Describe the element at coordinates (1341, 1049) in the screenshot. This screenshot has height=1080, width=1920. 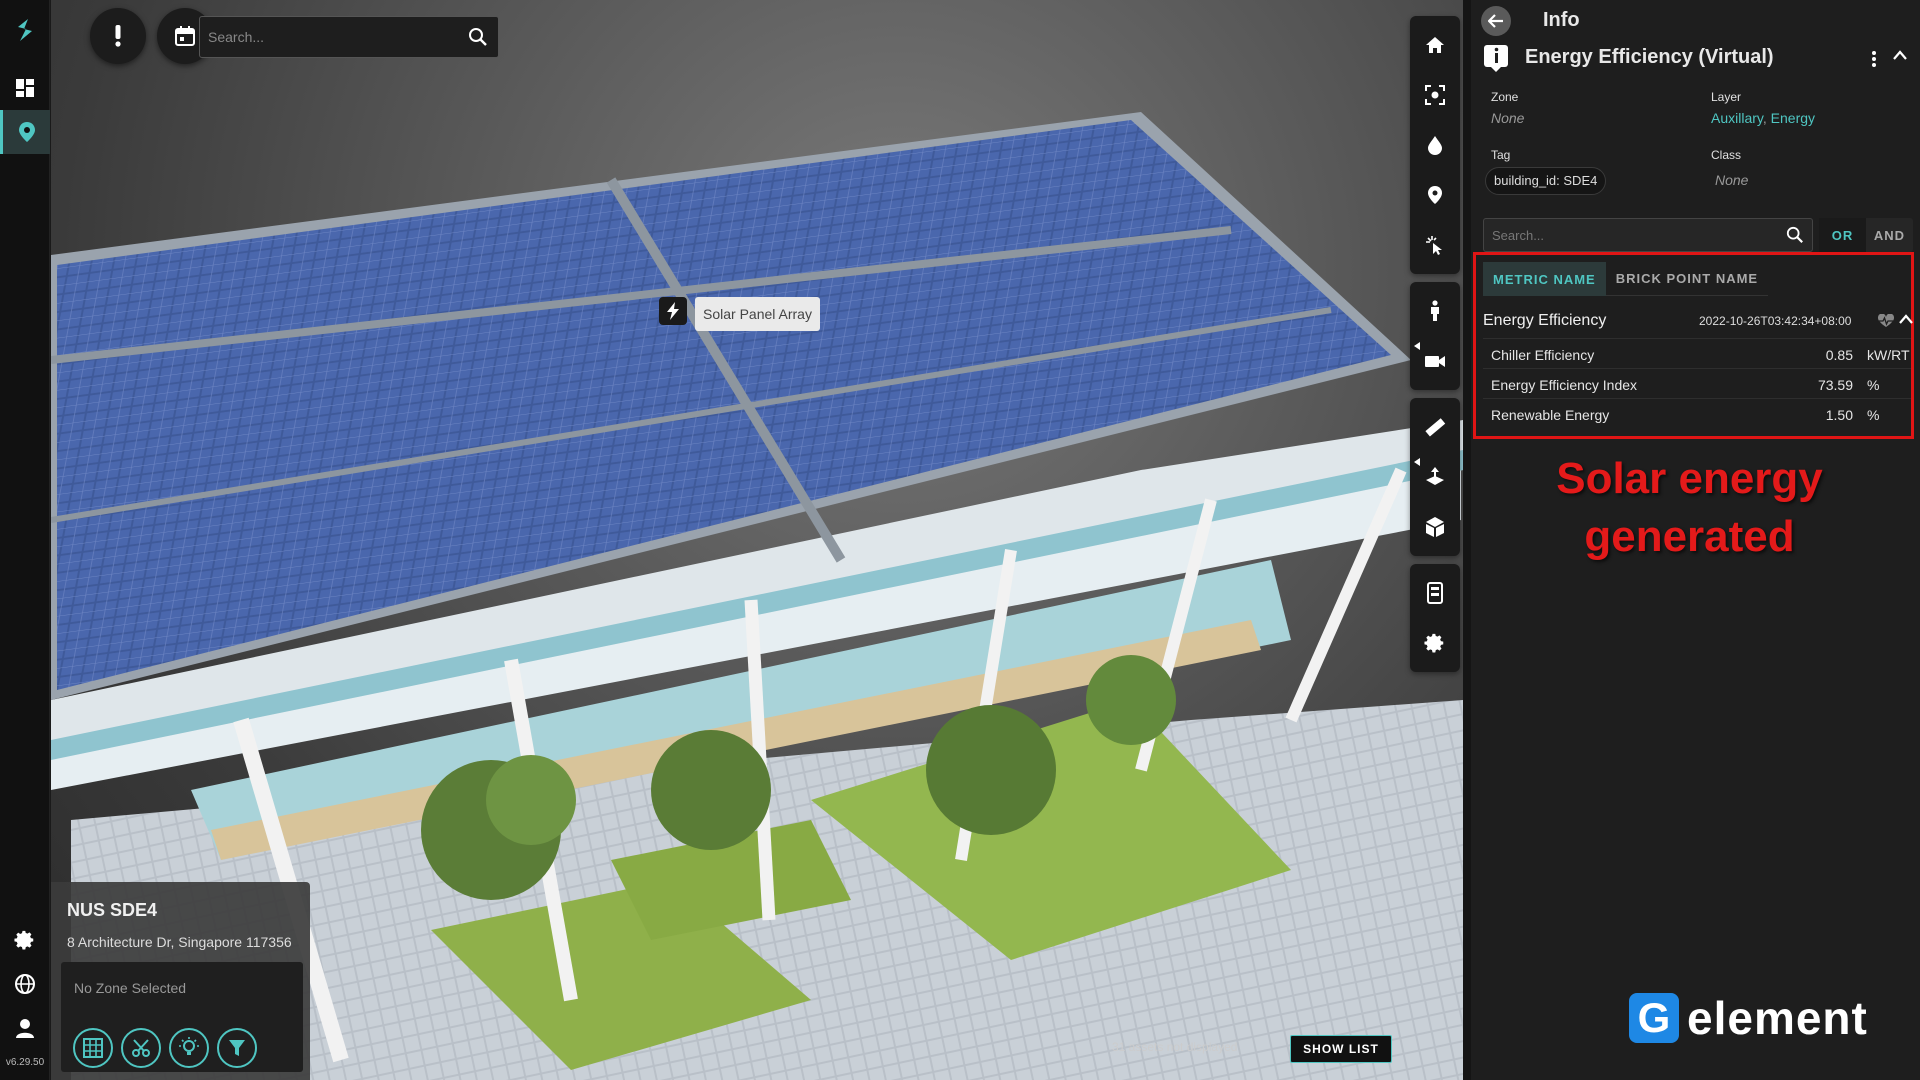
I see `show-list-button: SHOW LIST` at that location.